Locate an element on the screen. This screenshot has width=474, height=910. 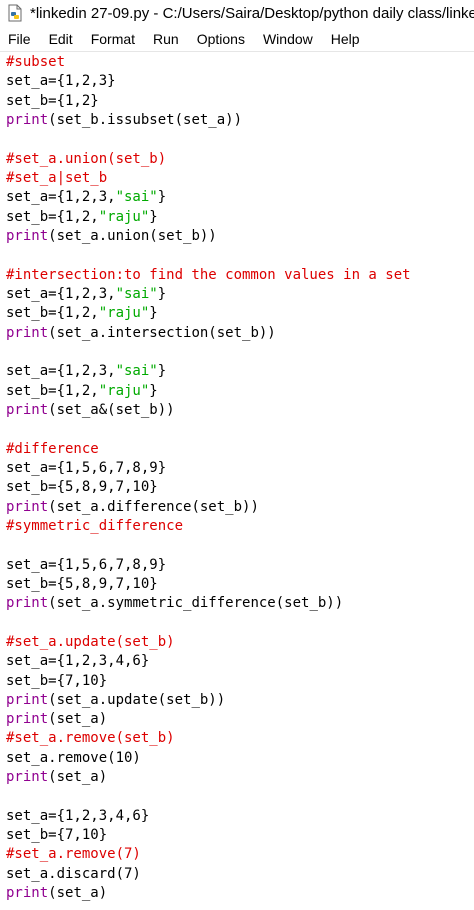
code-line: set_a={1,2,3} is located at coordinates (240, 81).